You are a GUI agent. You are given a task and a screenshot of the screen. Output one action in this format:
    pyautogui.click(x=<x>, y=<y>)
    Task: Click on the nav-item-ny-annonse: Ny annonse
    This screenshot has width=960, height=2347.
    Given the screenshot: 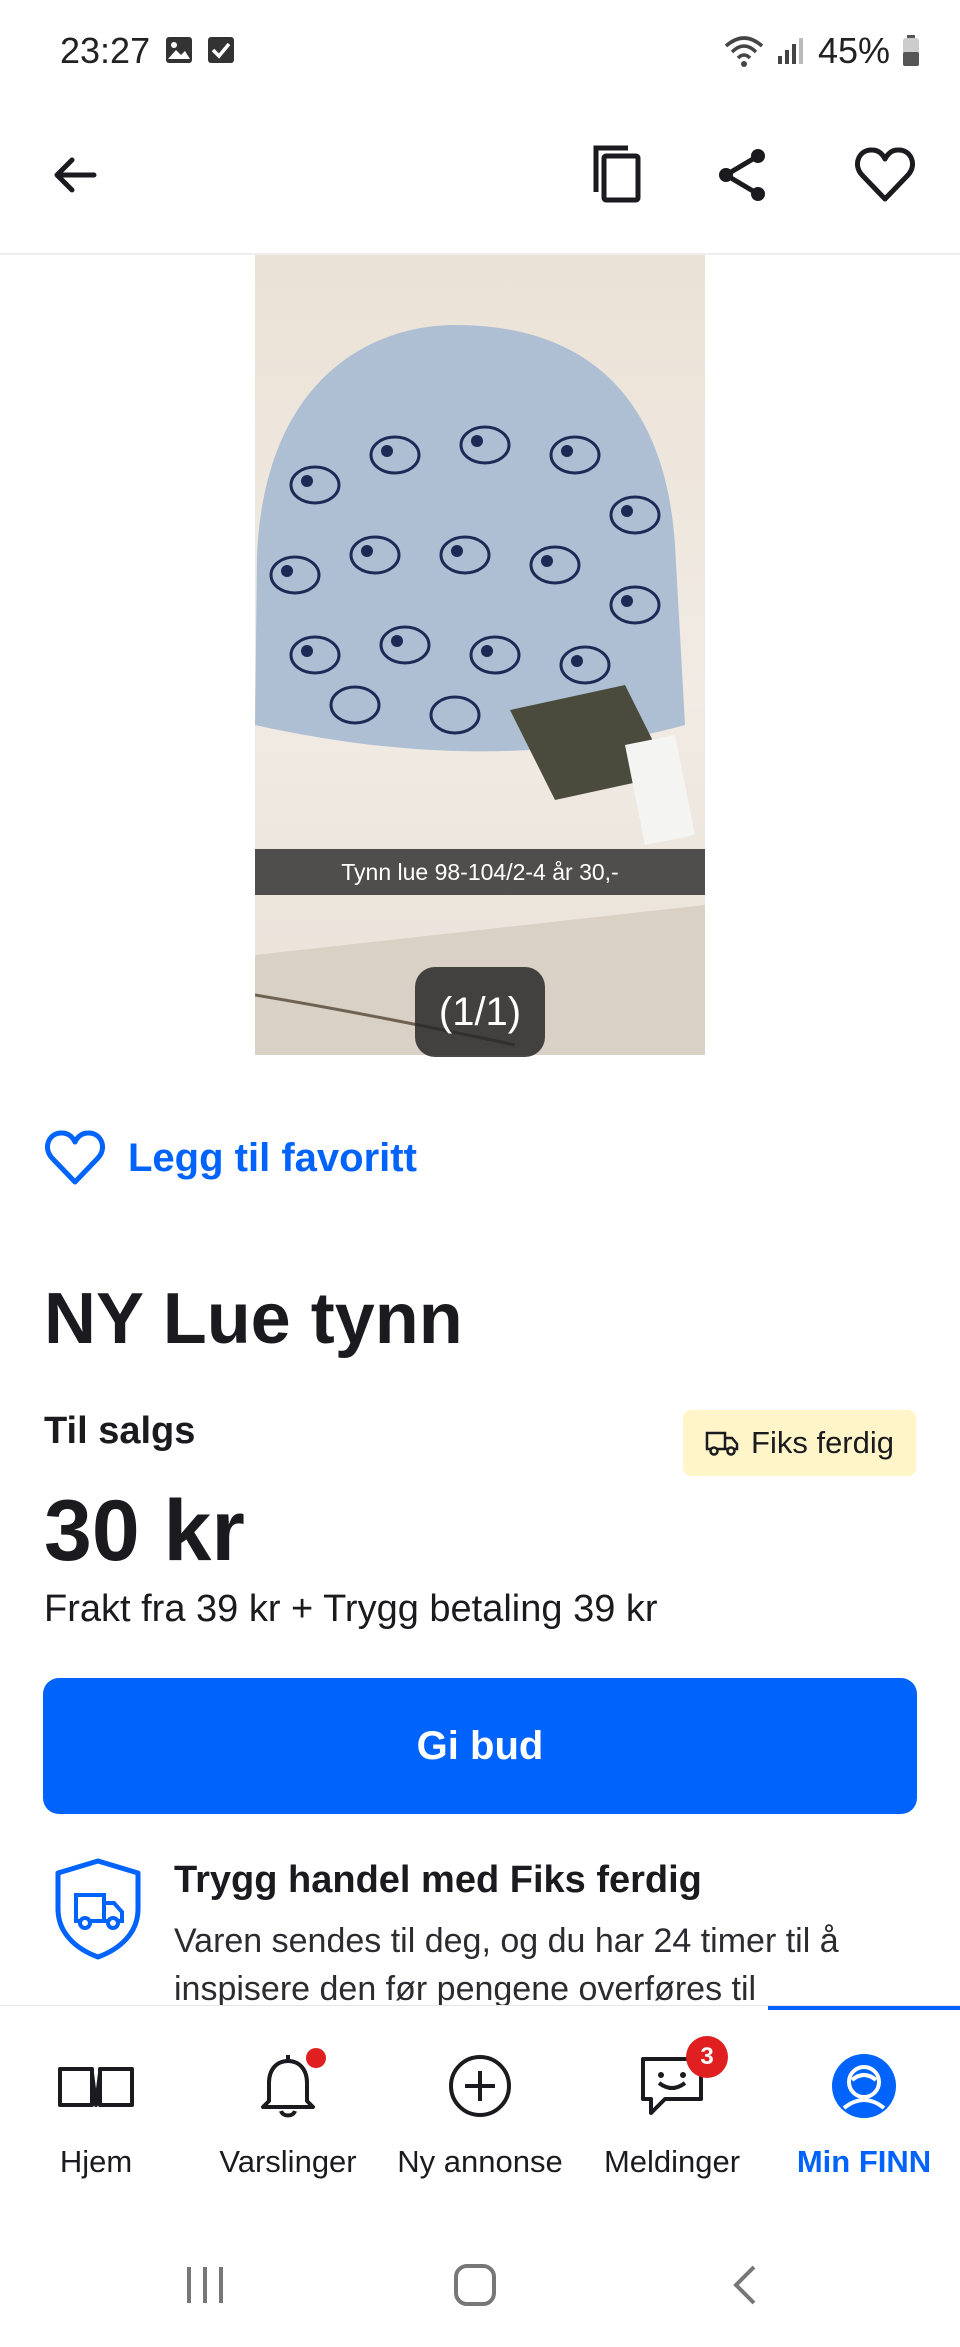 What is the action you would take?
    pyautogui.click(x=480, y=2113)
    